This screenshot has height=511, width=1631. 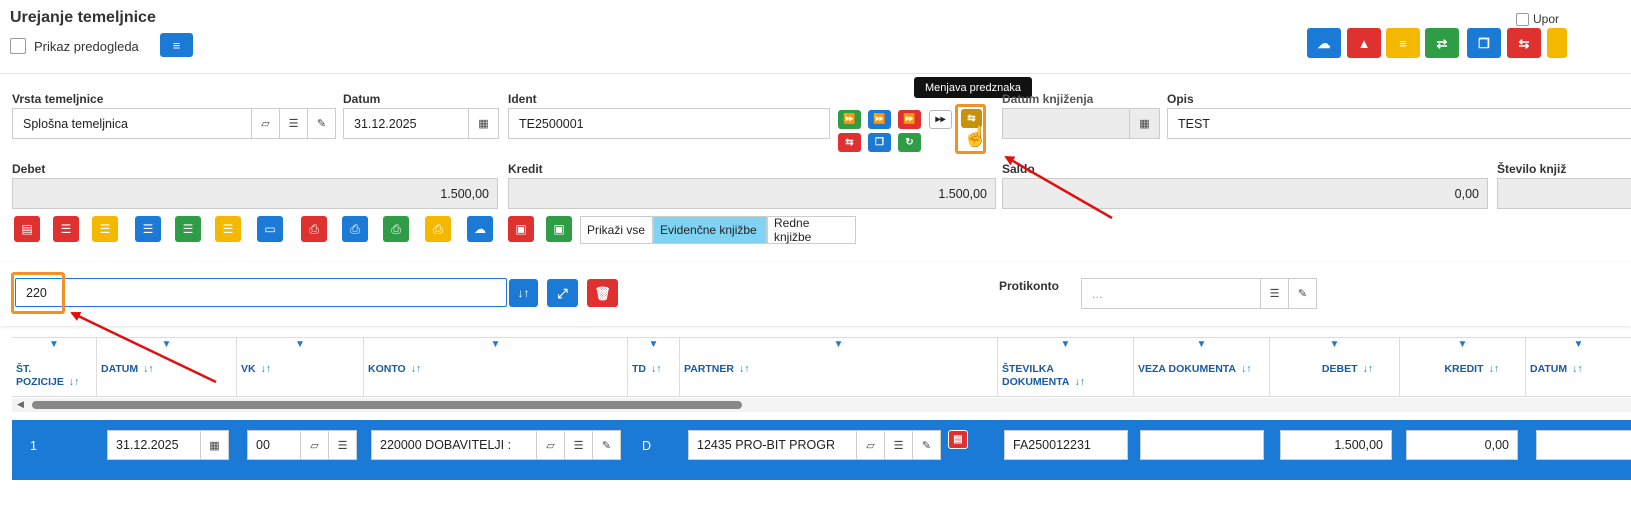 I want to click on col-td: ▼ TD ↓↑, so click(x=654, y=367).